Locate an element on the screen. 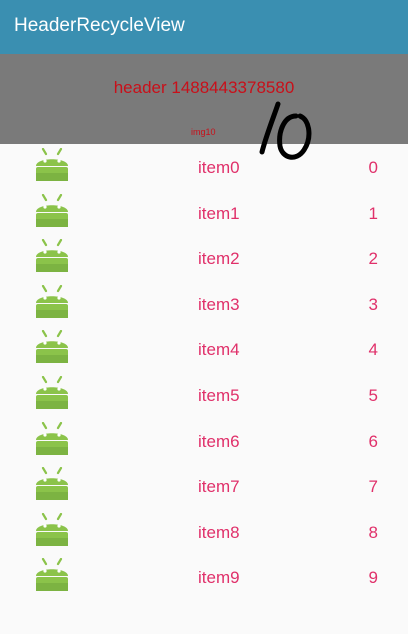 The height and width of the screenshot is (634, 408). list-item: item2 2 is located at coordinates (204, 258).